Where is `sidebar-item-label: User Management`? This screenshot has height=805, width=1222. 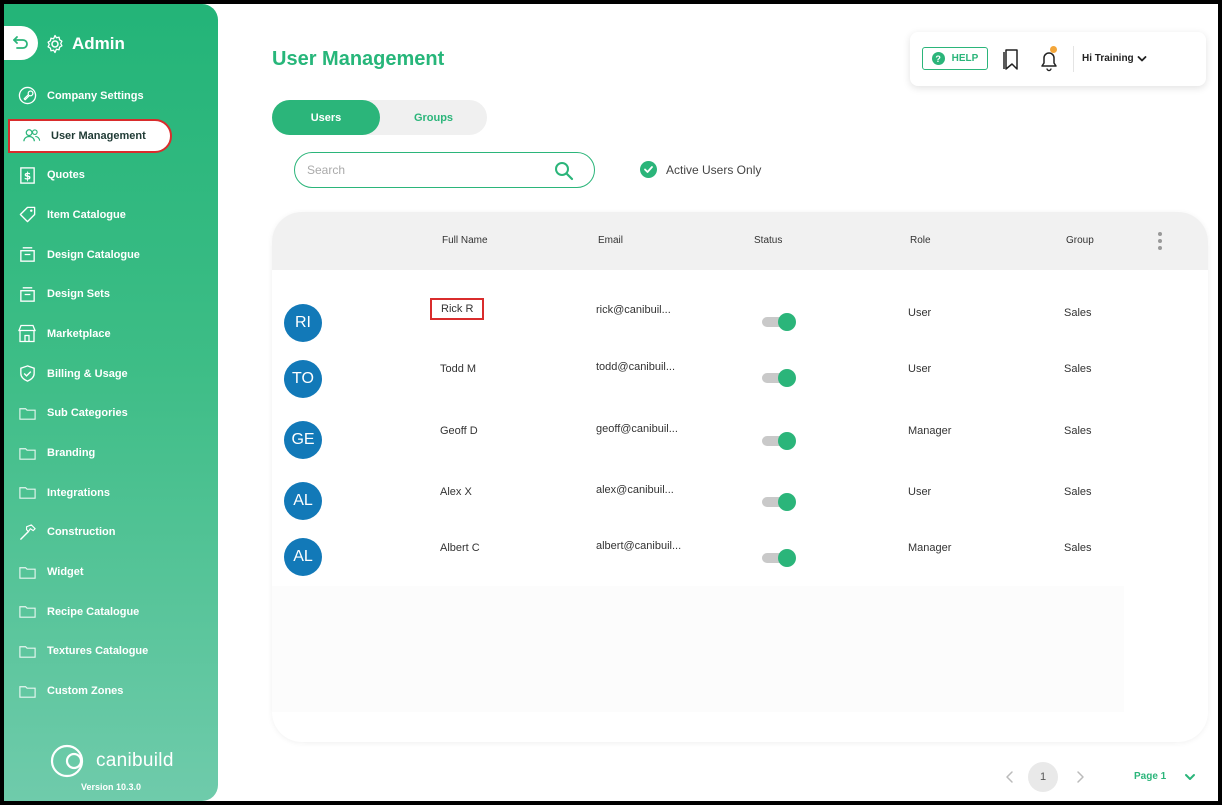
sidebar-item-label: User Management is located at coordinates (98, 135).